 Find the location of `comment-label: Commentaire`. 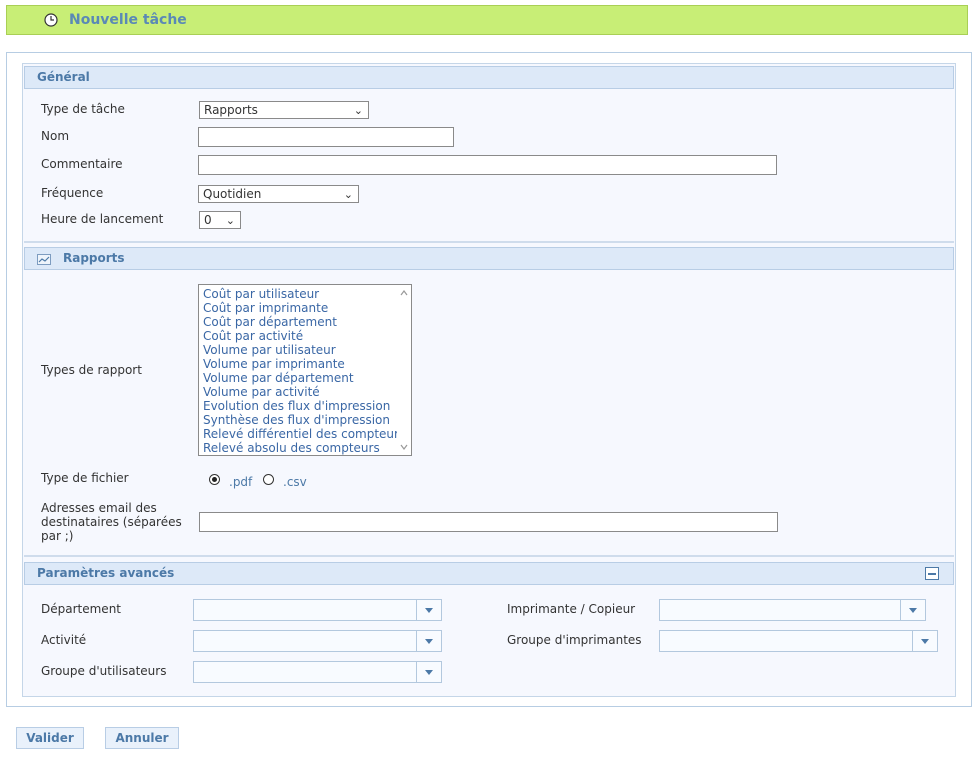

comment-label: Commentaire is located at coordinates (82, 164).